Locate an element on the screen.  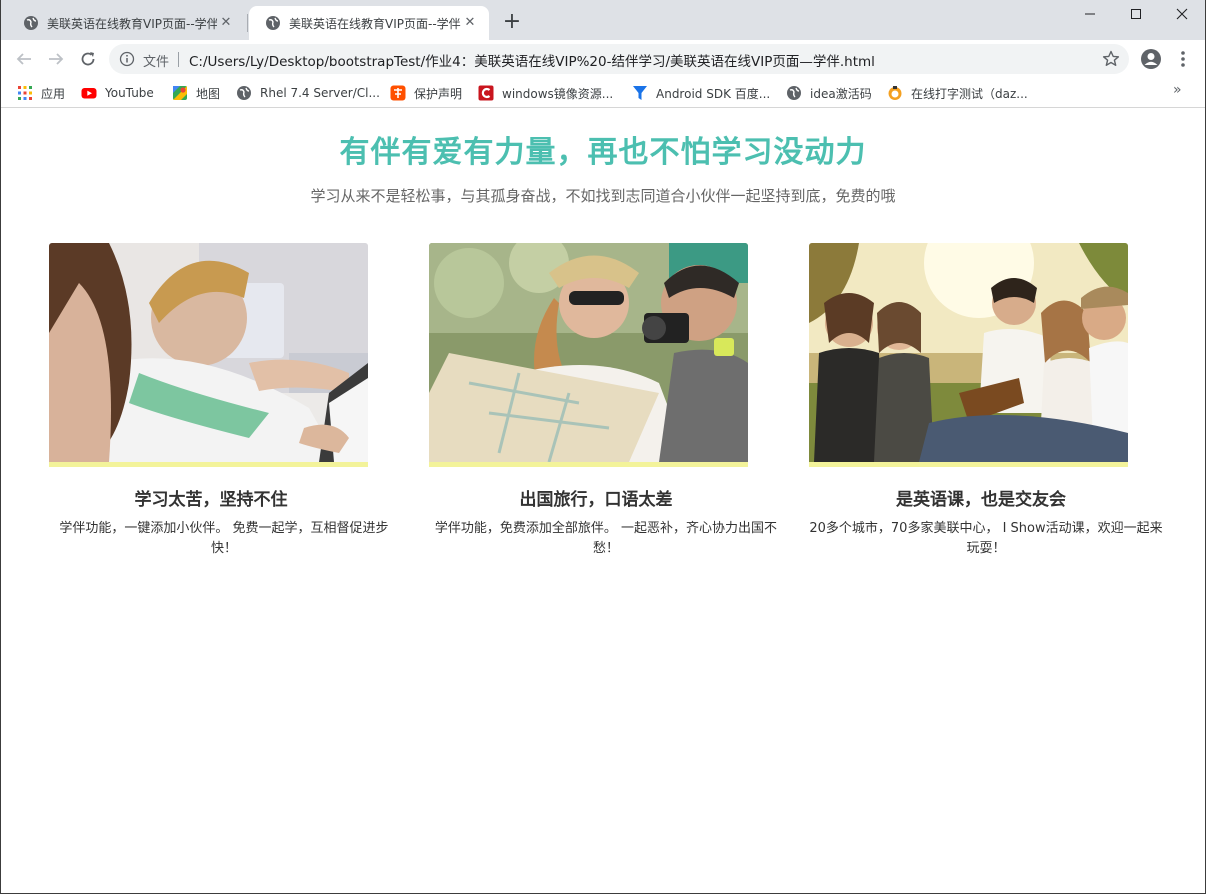
bookmark-label: 保护声明 is located at coordinates (438, 93).